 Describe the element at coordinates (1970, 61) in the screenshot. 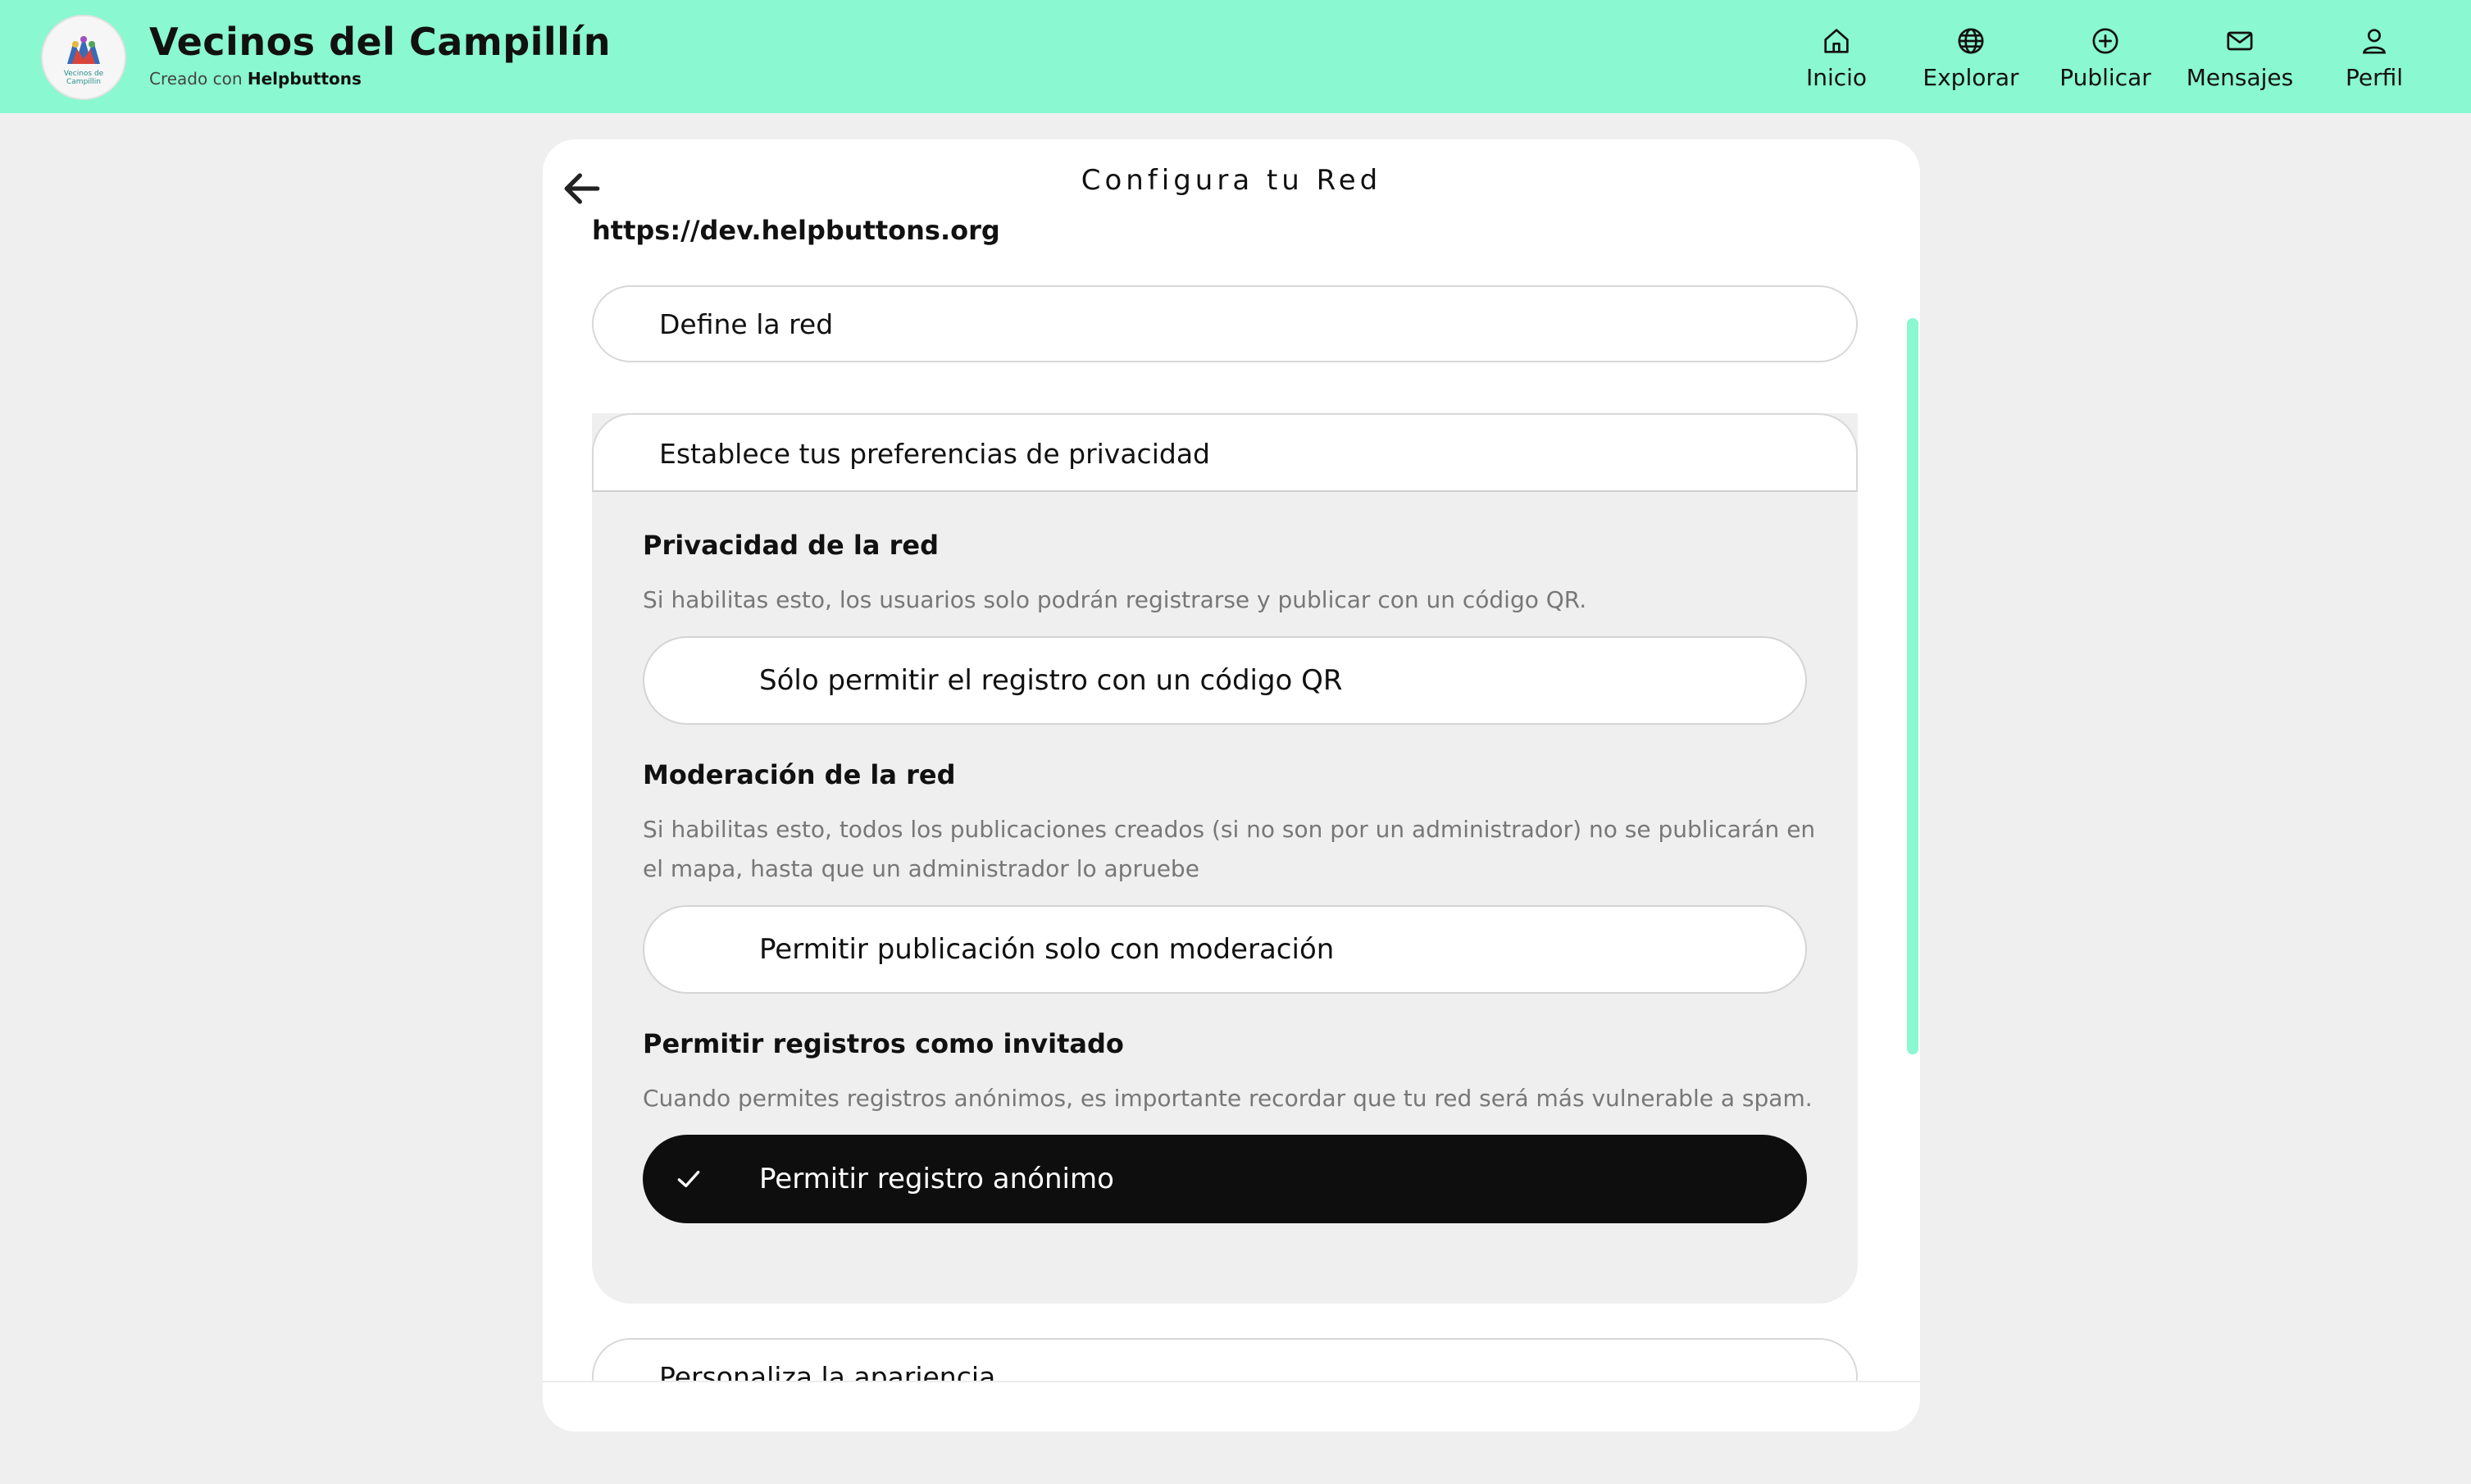

I see `nav-explorar: Explorar` at that location.